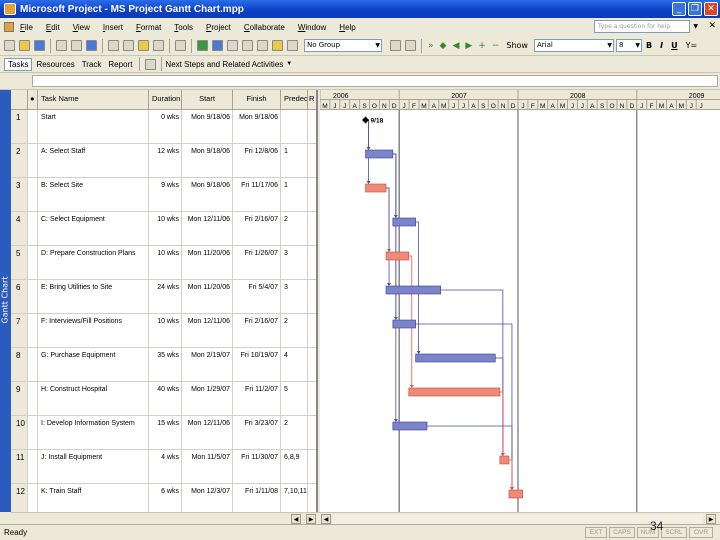  I want to click on font-select: Arial ▼, so click(573, 45).